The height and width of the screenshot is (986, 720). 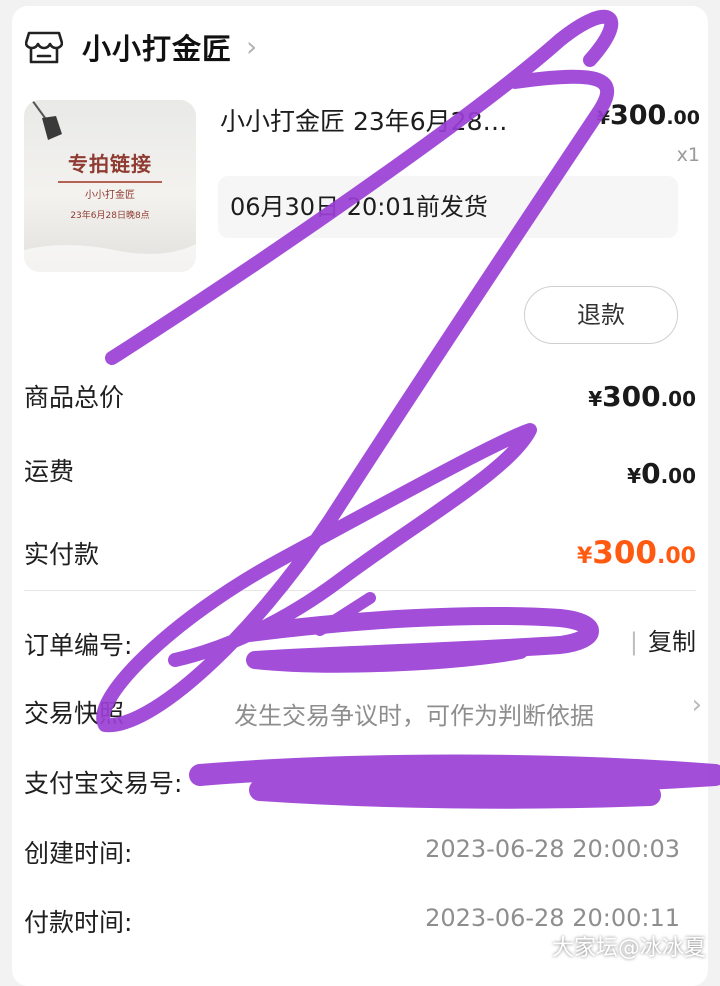 I want to click on copy-order-number-button: | 复制, so click(x=663, y=639).